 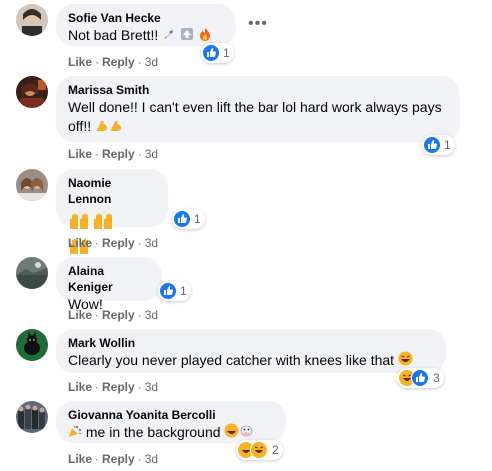 I want to click on comment-bubble: Naomie Lennon, so click(x=112, y=211).